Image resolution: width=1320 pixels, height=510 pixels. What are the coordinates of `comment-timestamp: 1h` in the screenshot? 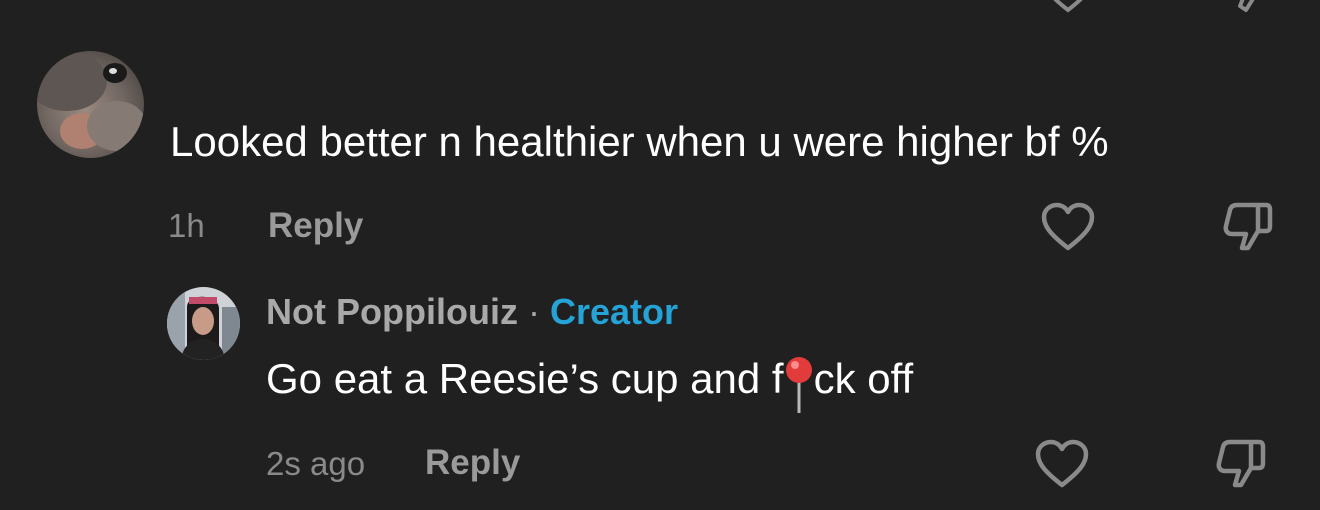 It's located at (186, 225).